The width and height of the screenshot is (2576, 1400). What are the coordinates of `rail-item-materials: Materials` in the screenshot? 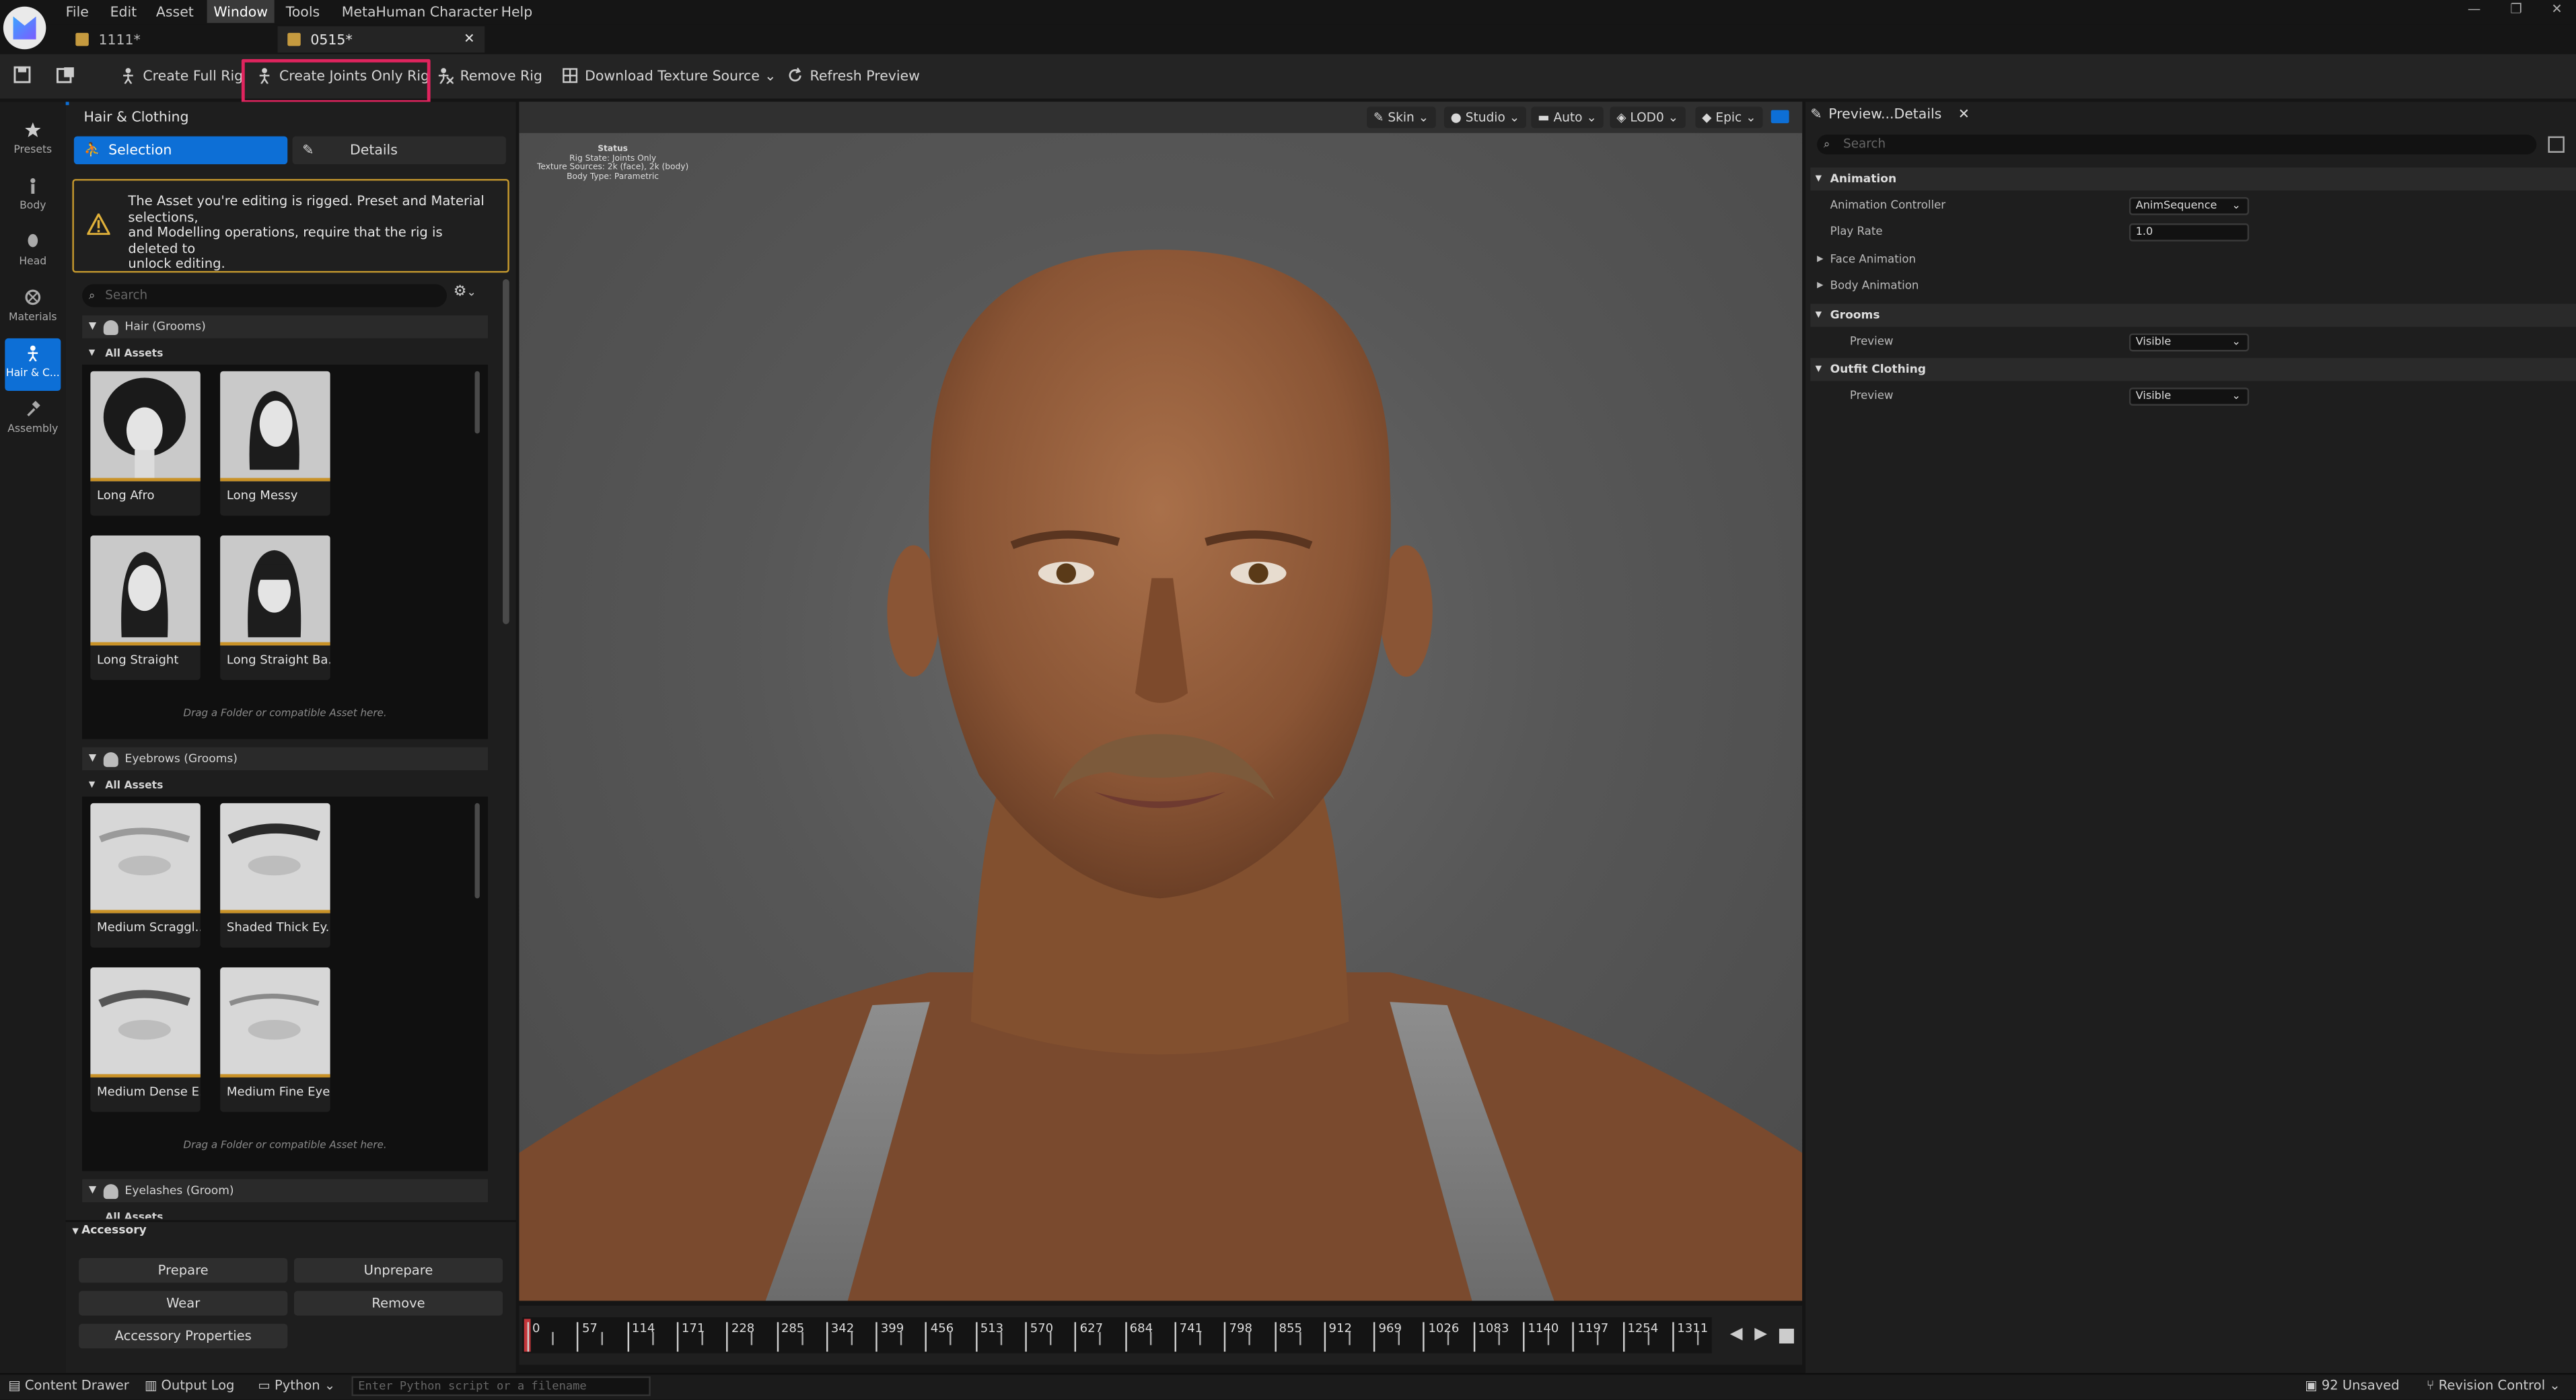 It's located at (33, 309).